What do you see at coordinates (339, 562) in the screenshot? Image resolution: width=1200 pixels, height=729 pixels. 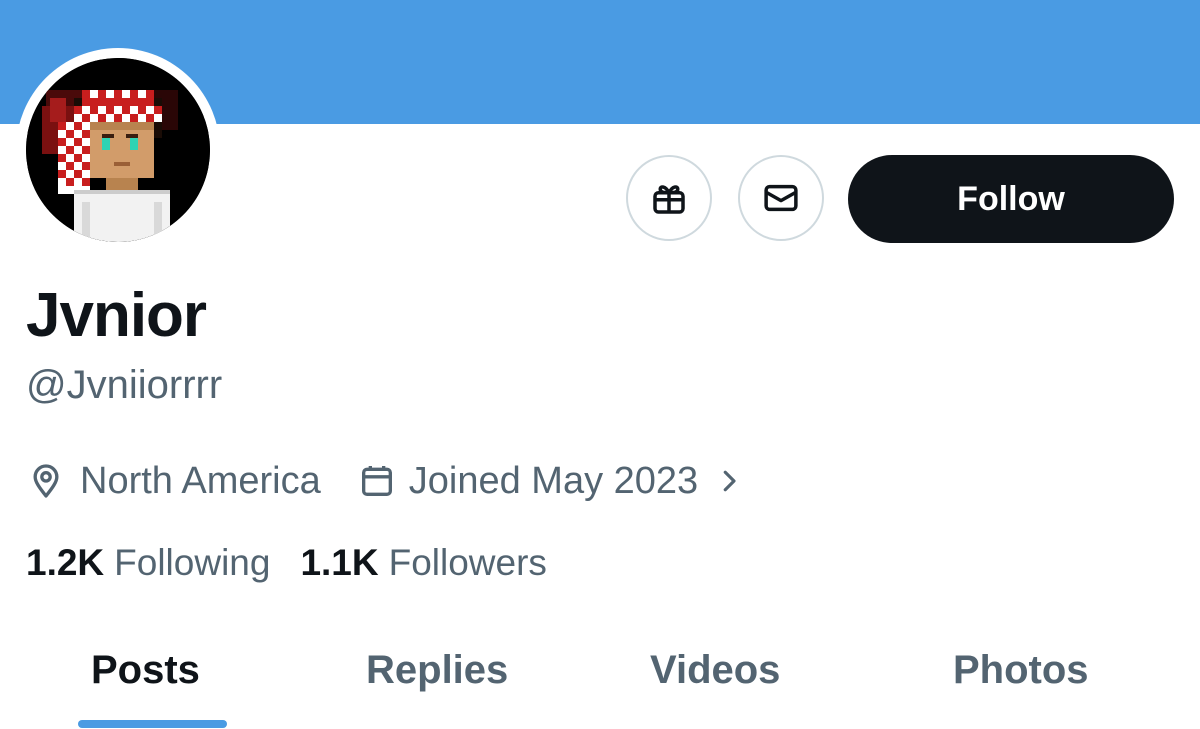 I see `followers-count: 1.1K` at bounding box center [339, 562].